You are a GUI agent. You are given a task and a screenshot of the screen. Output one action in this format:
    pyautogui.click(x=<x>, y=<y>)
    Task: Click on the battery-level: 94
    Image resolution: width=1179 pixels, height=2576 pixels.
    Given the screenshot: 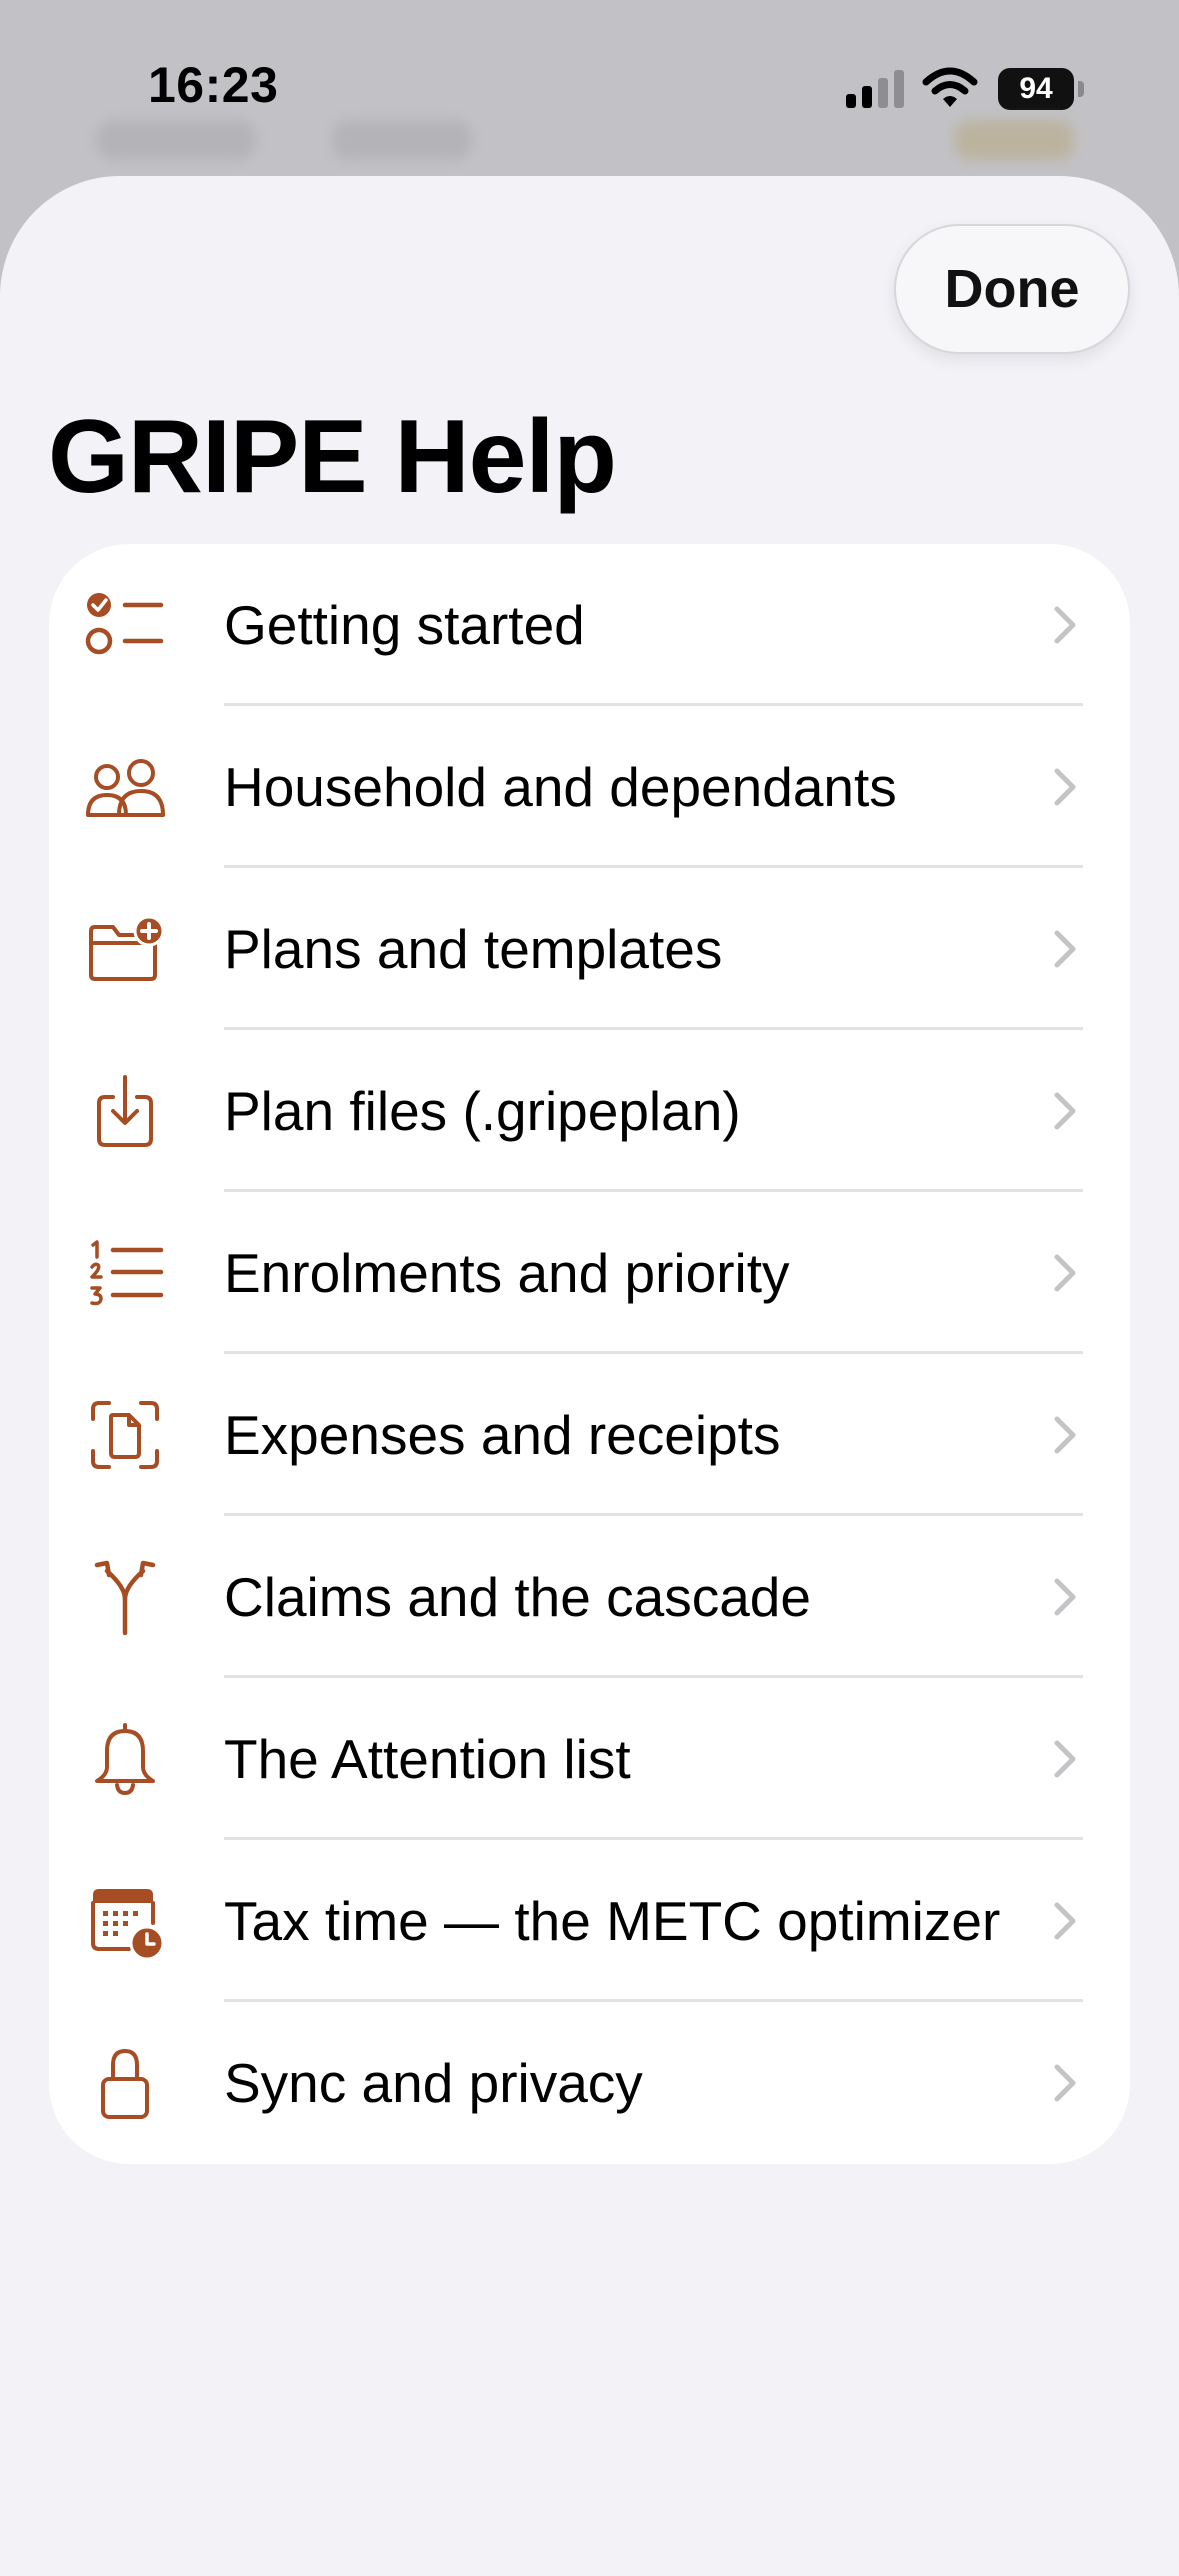 What is the action you would take?
    pyautogui.click(x=1036, y=89)
    